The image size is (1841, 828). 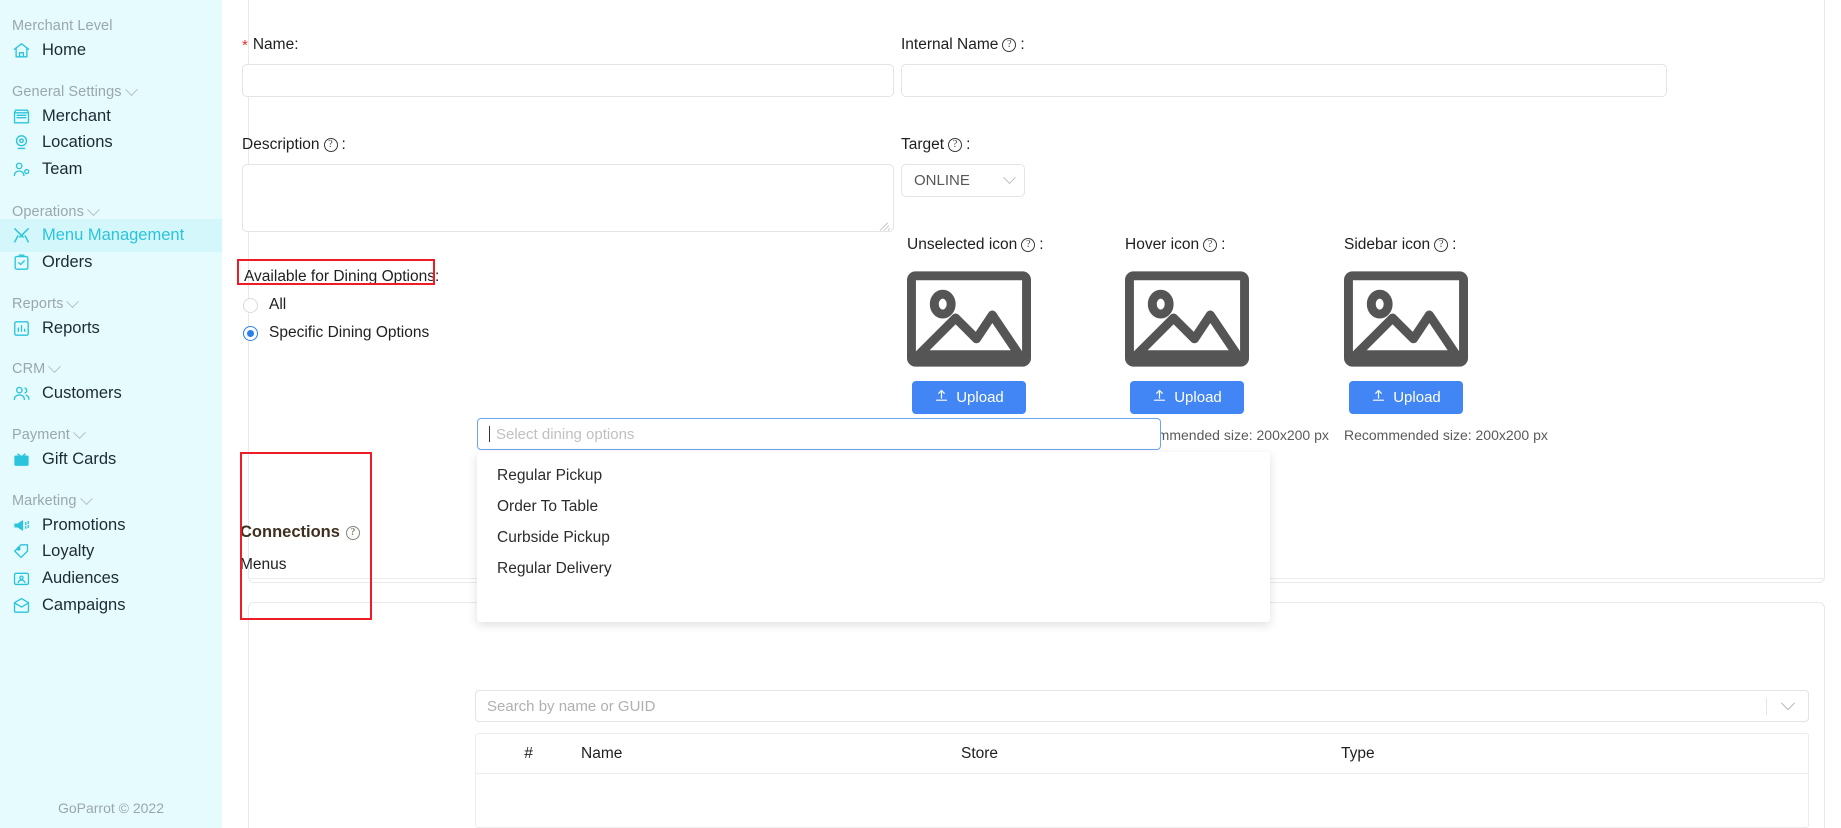 I want to click on nav-group-label-text: General Settings, so click(x=67, y=92).